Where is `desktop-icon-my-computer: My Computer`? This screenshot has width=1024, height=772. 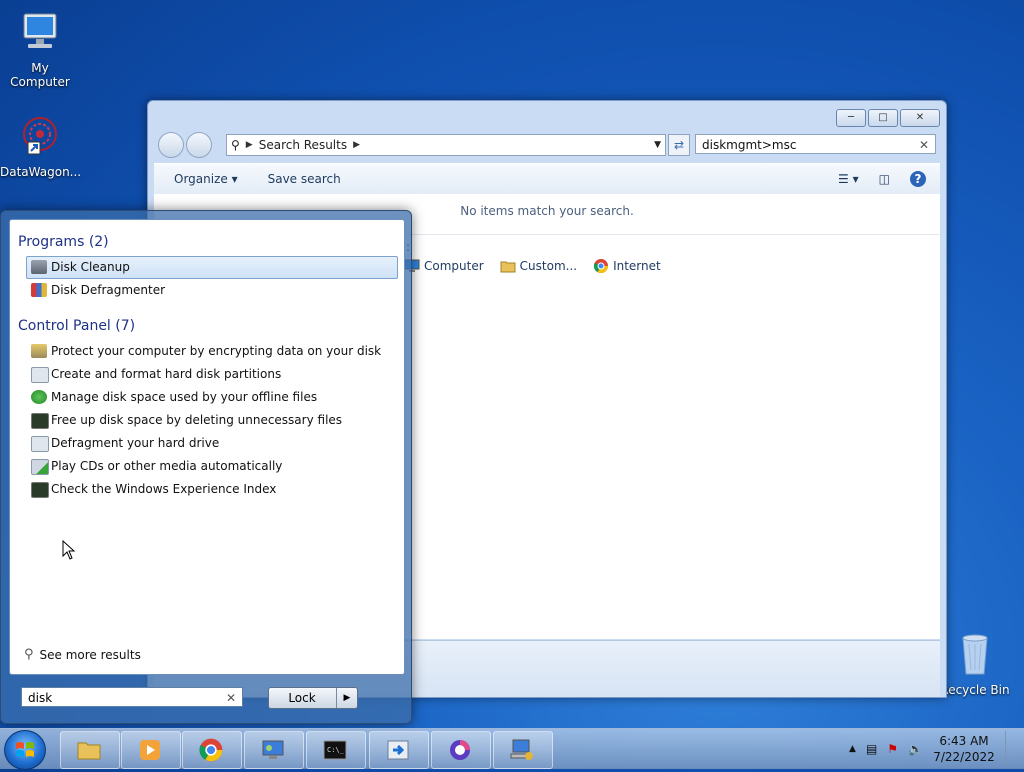 desktop-icon-my-computer: My Computer is located at coordinates (40, 48).